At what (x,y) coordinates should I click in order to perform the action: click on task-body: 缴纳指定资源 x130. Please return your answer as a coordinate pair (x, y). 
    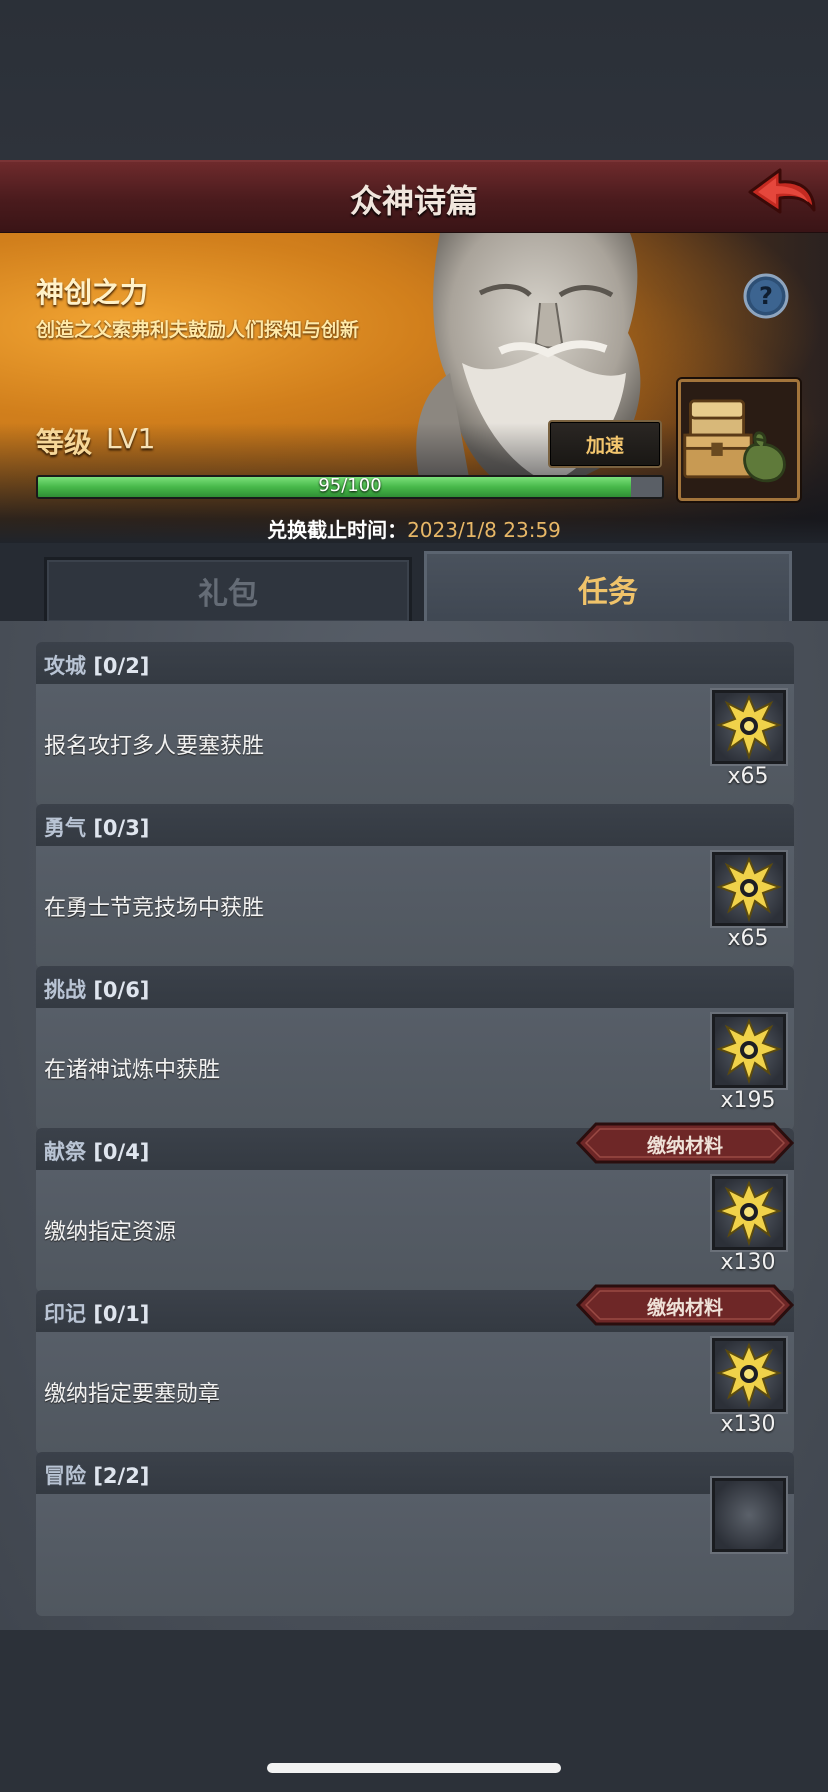
    Looking at the image, I should click on (415, 1231).